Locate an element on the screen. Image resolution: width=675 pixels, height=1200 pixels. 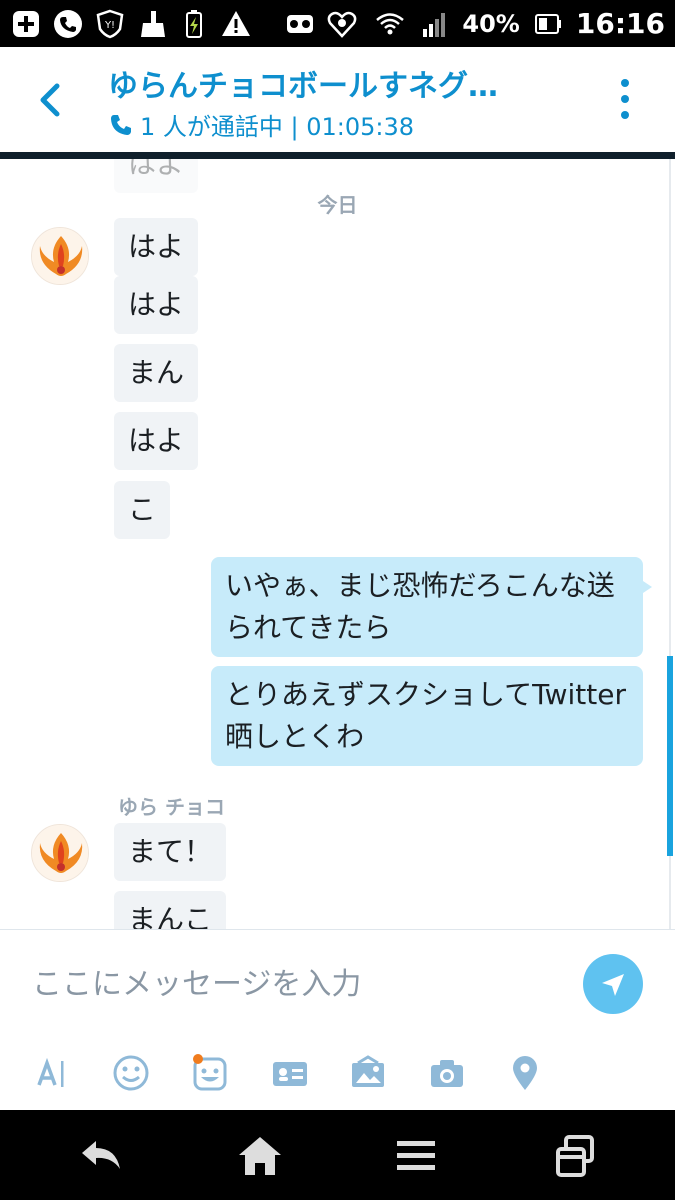
message-bubble: まん is located at coordinates (156, 373).